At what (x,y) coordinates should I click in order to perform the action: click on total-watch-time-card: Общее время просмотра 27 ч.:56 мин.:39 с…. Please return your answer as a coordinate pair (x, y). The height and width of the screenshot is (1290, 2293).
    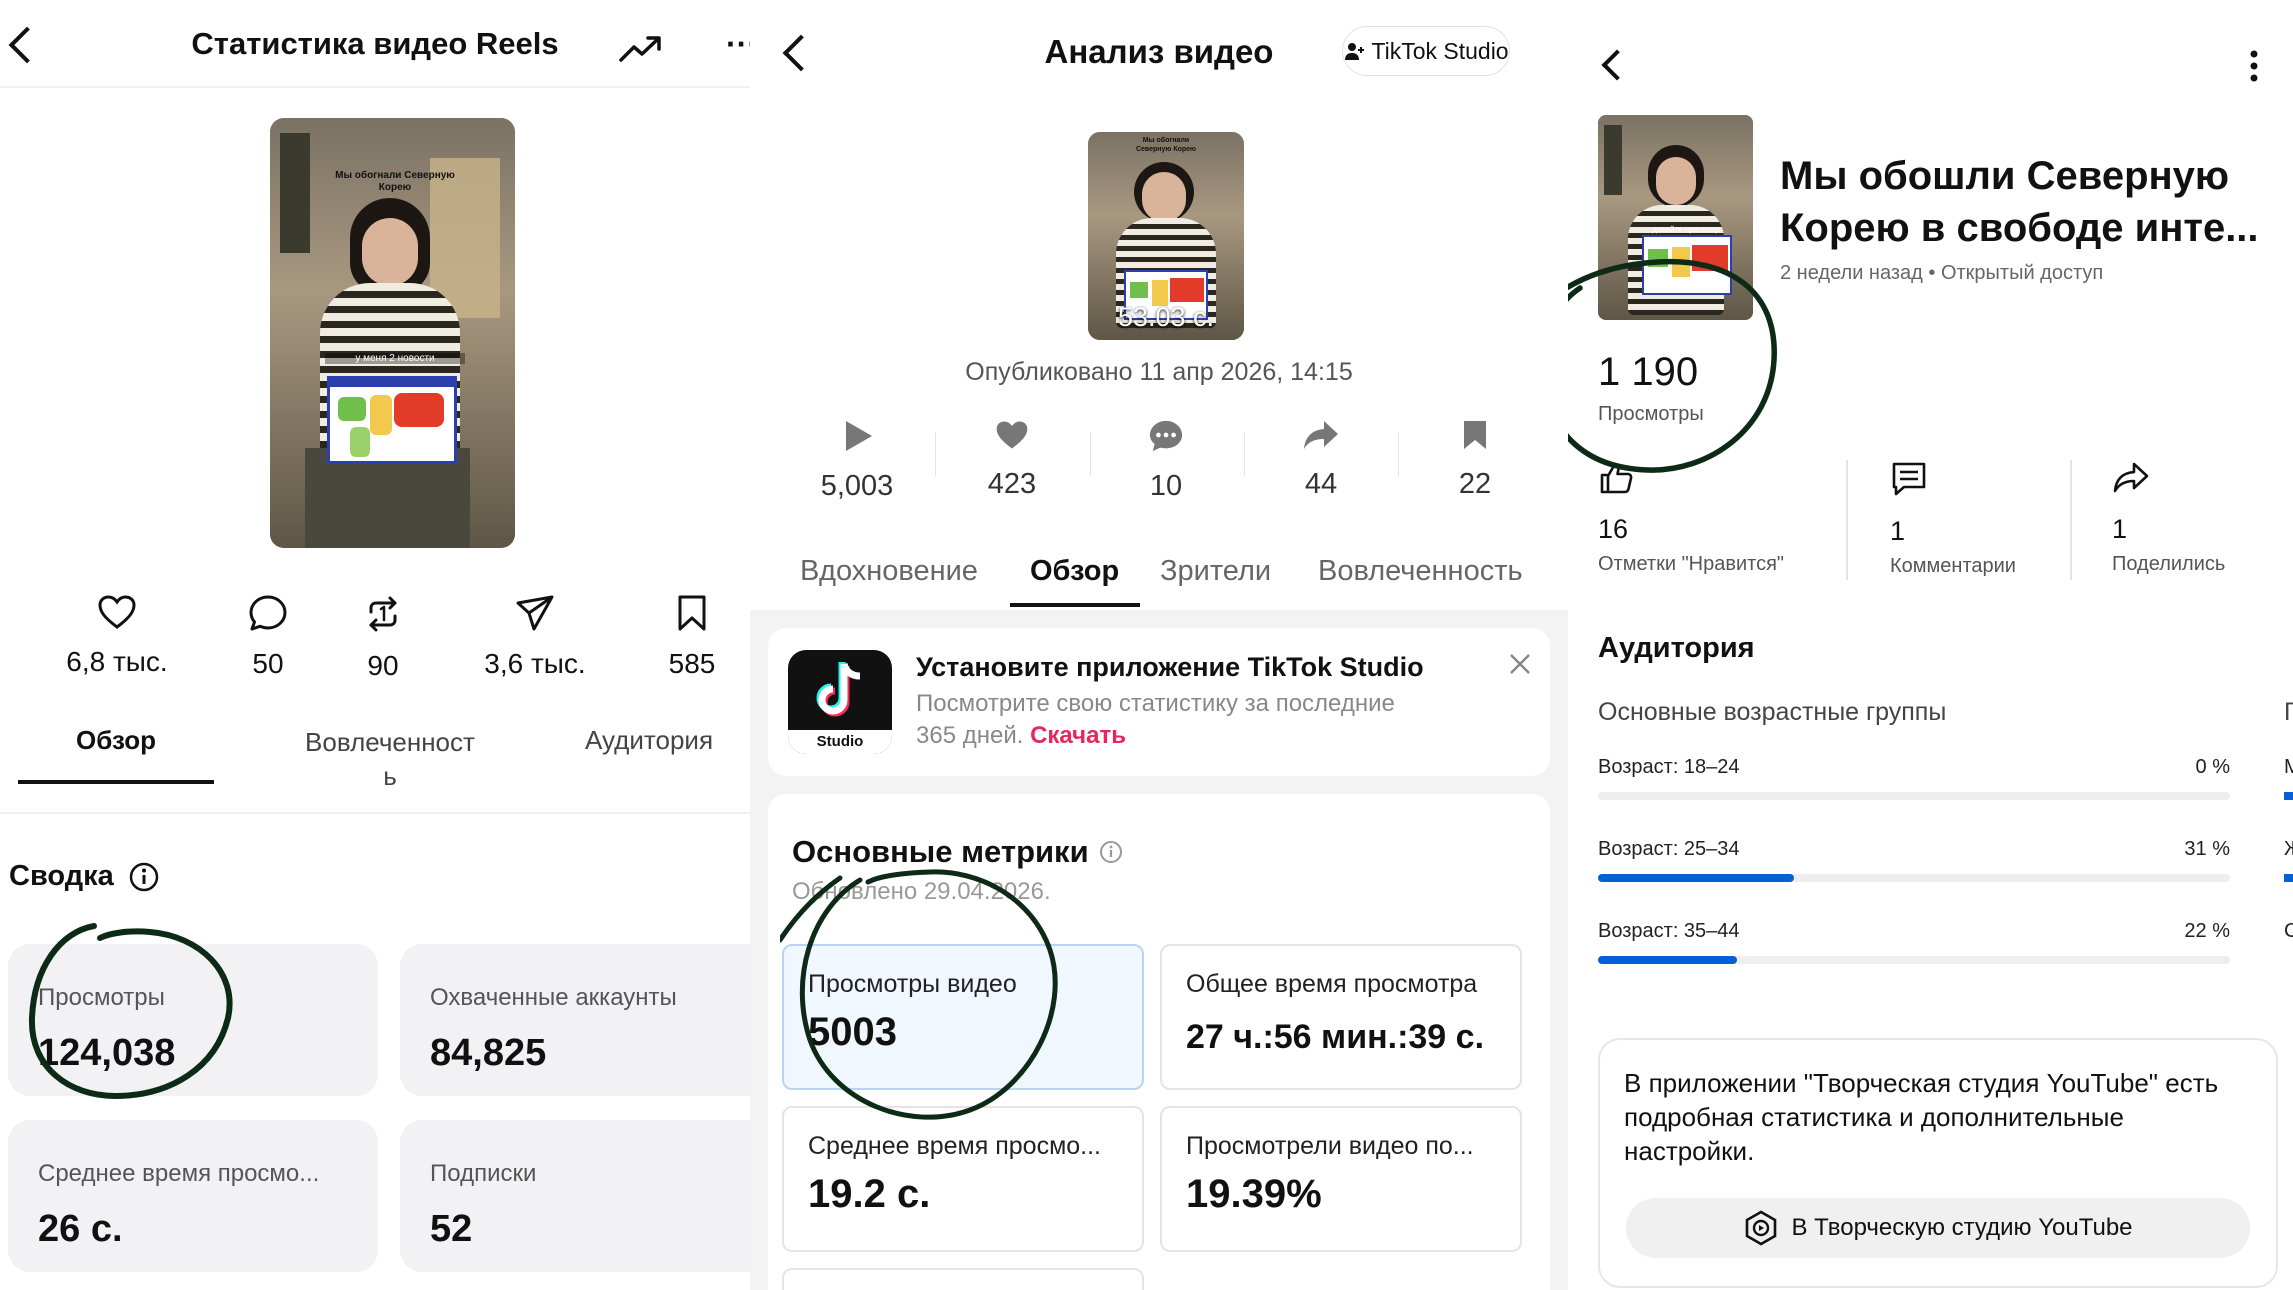
    Looking at the image, I should click on (1341, 1017).